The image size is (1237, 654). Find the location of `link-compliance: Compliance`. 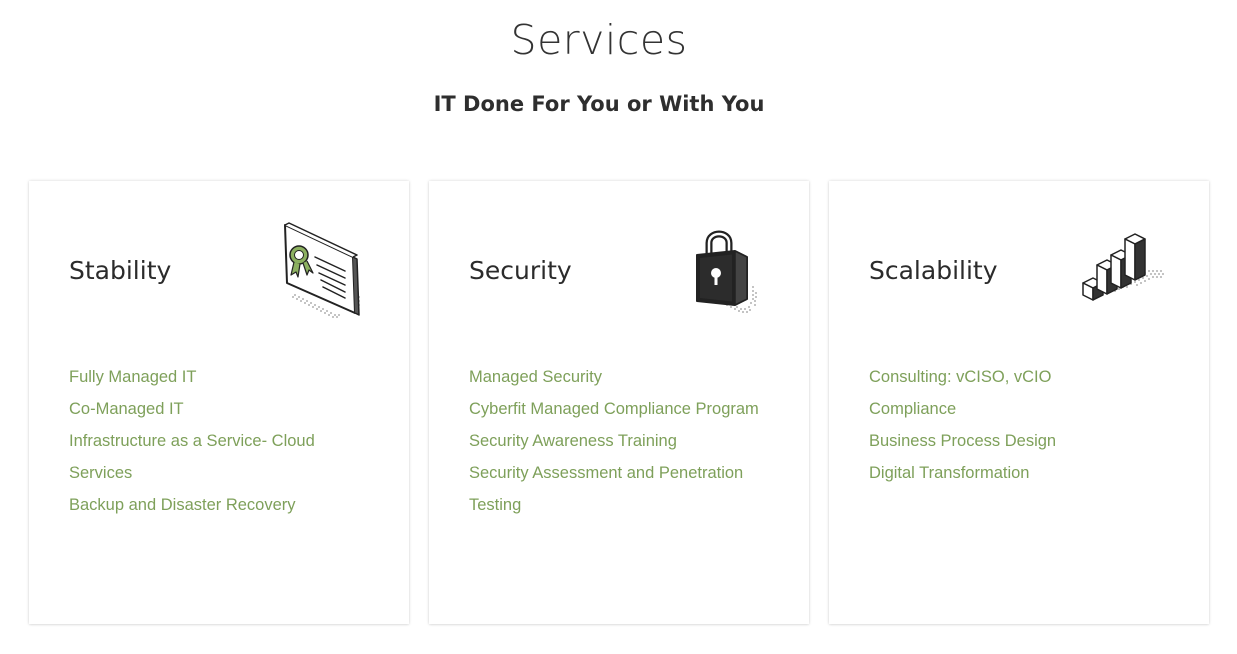

link-compliance: Compliance is located at coordinates (912, 409).